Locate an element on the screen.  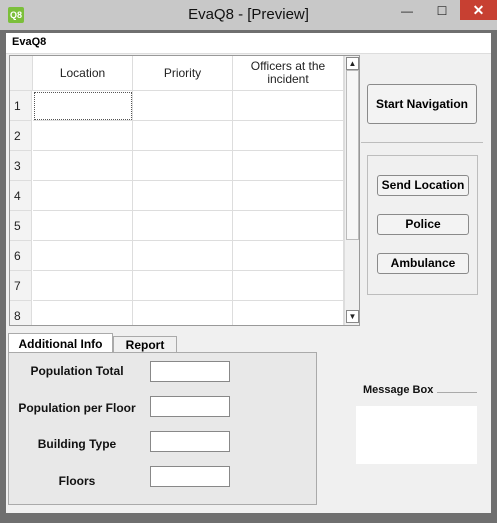
navigation-panel: Start Navigation is located at coordinates (422, 99).